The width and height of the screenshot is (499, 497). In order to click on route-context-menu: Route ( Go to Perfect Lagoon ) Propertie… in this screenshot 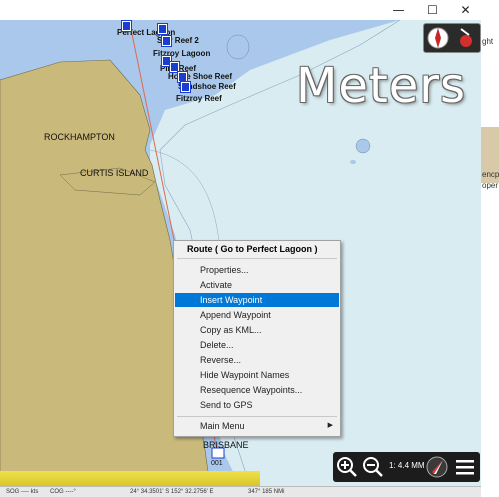, I will do `click(257, 338)`.